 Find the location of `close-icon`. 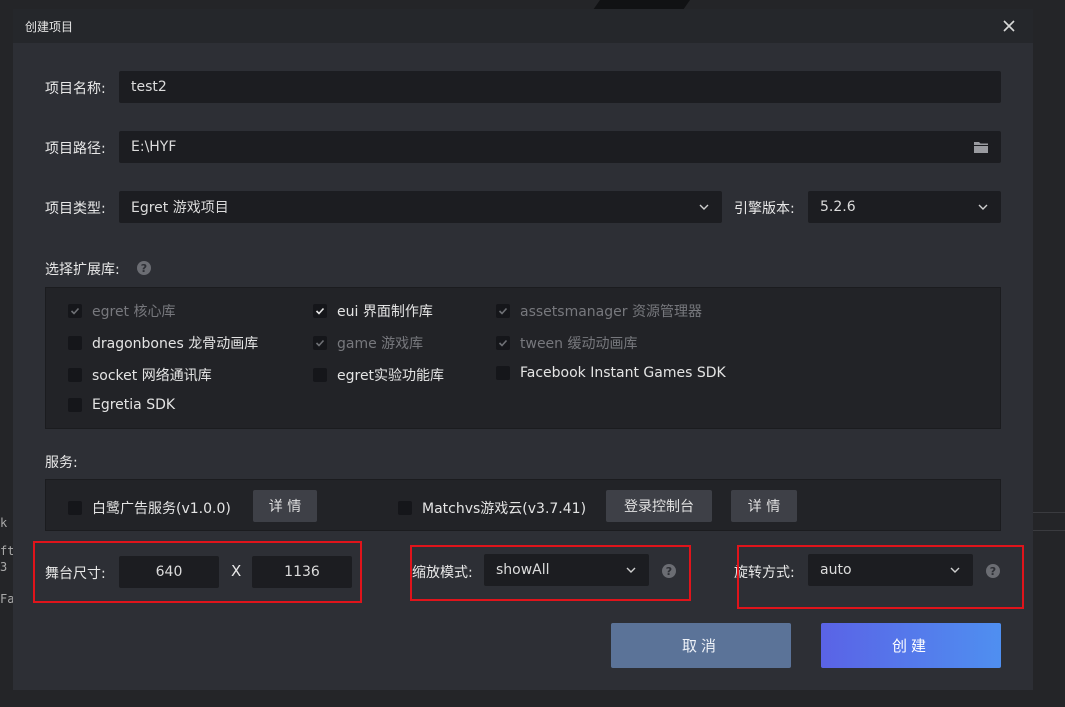

close-icon is located at coordinates (1009, 26).